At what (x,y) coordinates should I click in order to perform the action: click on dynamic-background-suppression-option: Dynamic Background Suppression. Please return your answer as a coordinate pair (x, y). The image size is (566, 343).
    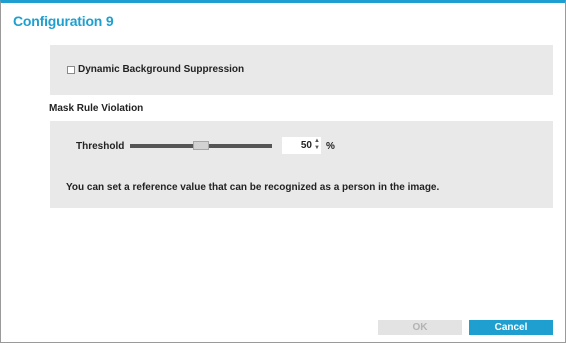
    Looking at the image, I should click on (155, 69).